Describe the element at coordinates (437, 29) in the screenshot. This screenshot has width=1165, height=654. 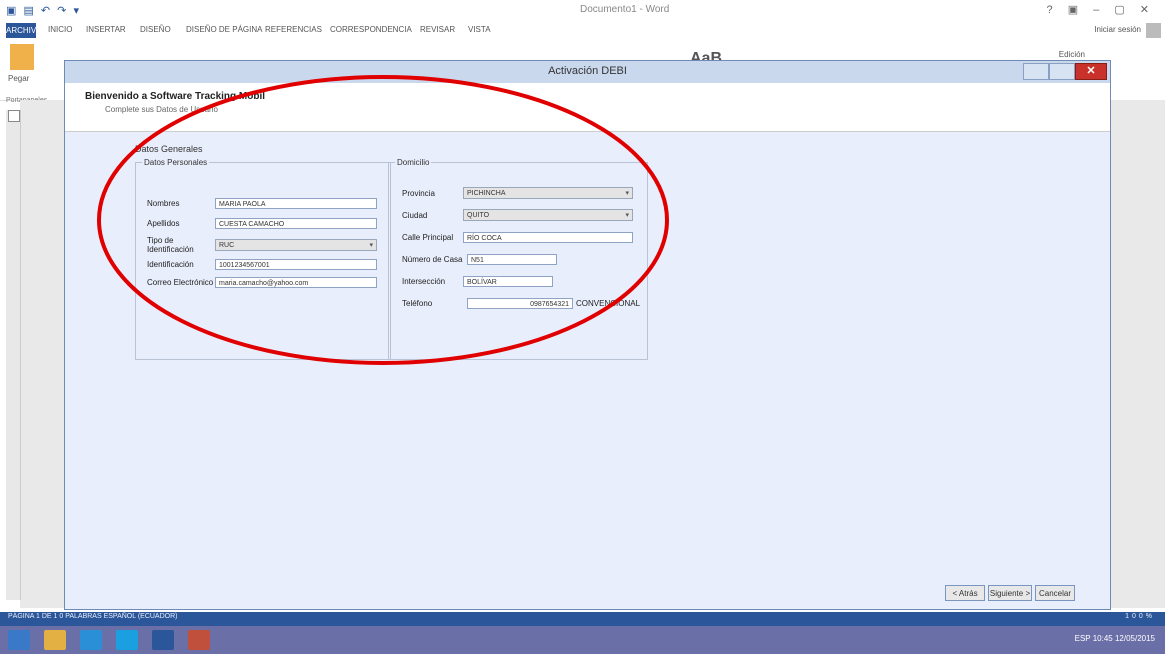
I see `tab-revisar: REVISAR` at that location.